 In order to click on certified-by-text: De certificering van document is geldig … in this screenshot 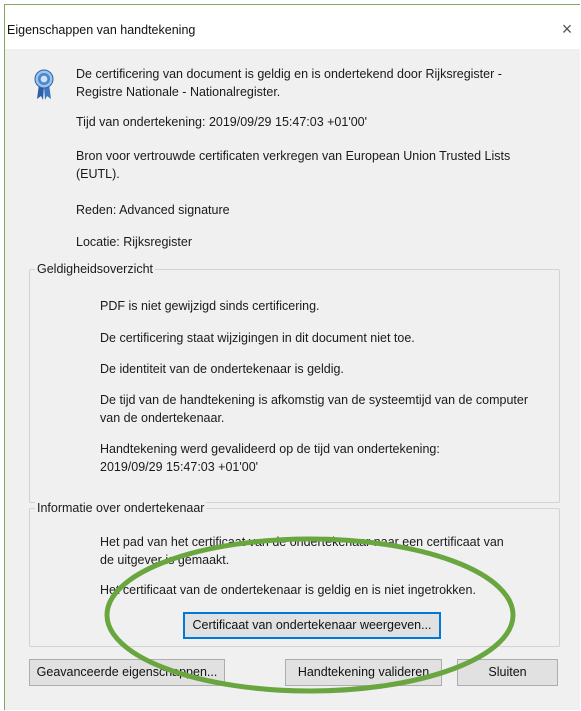, I will do `click(289, 83)`.